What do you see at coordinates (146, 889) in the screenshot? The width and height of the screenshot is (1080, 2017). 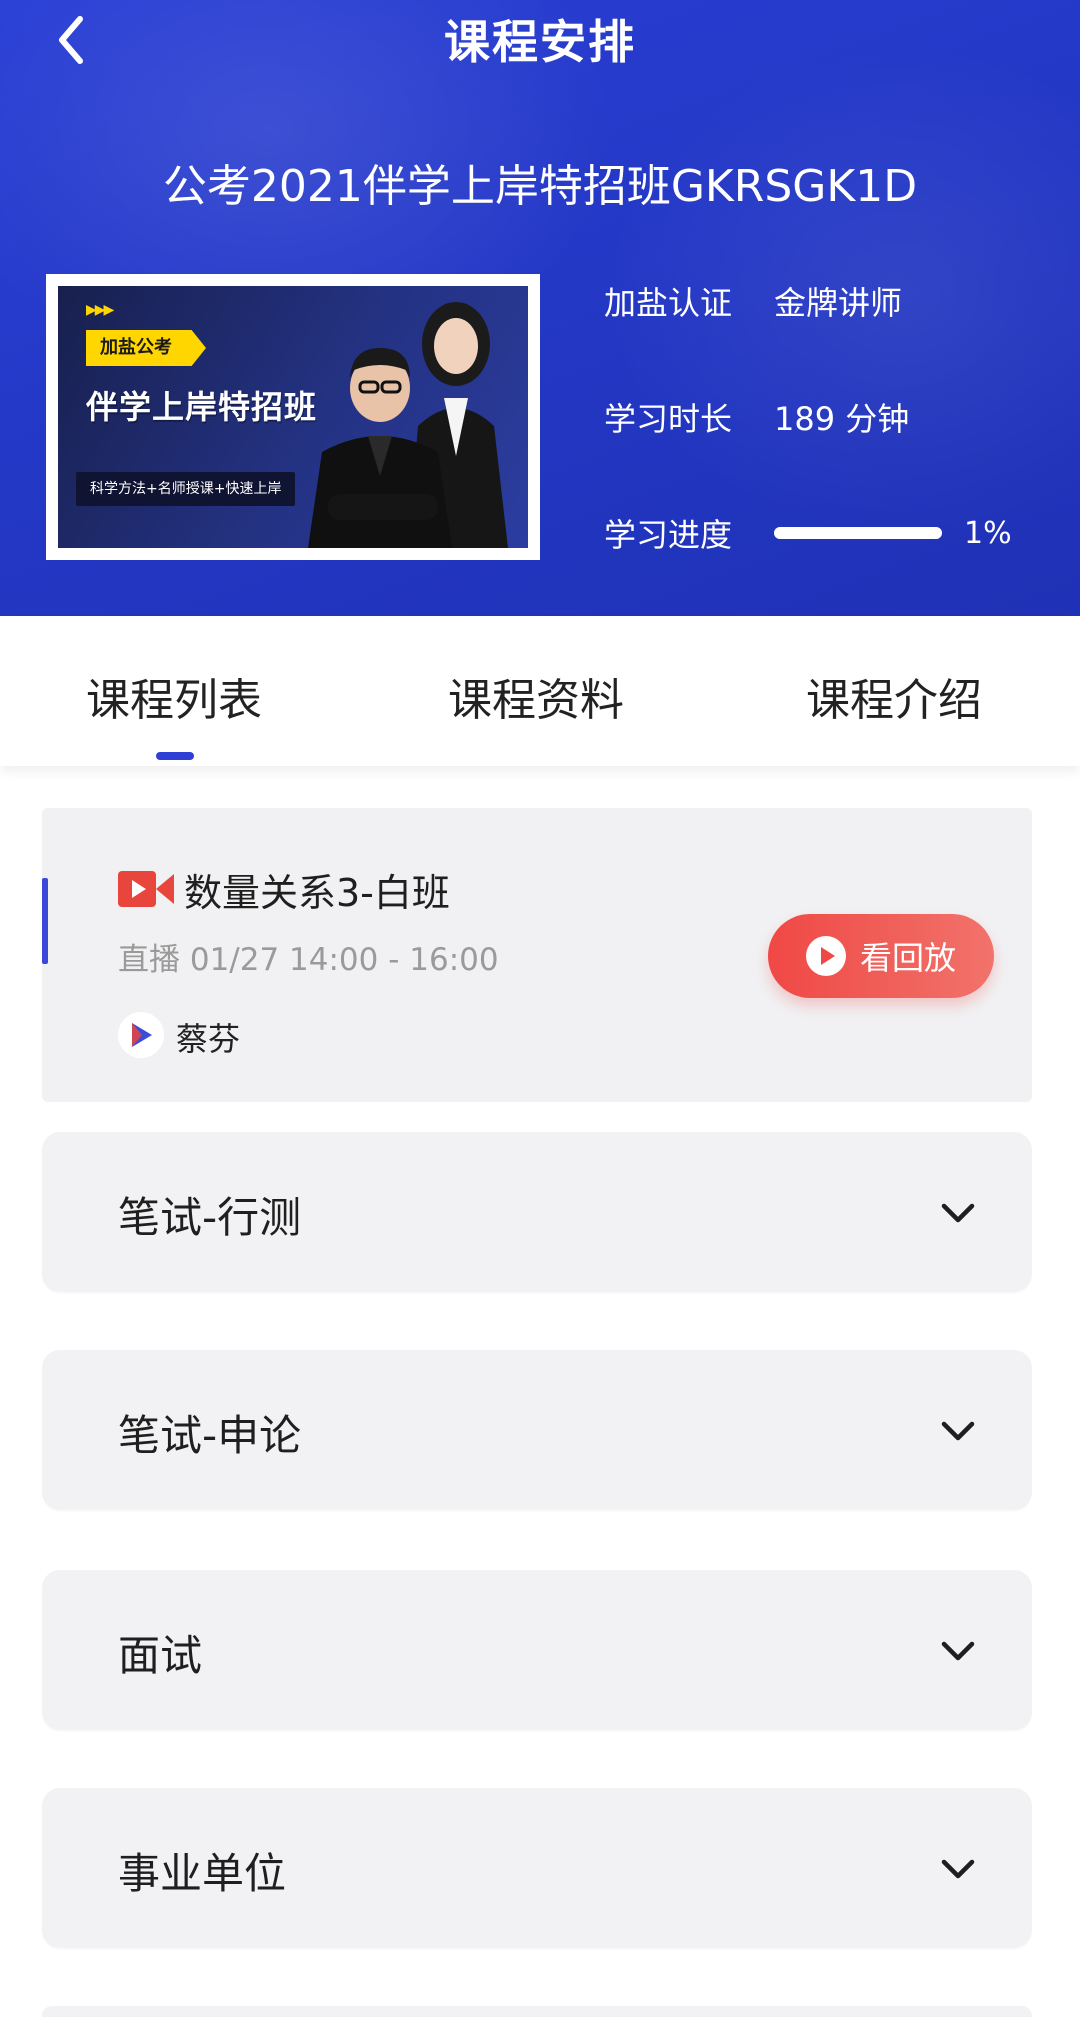 I see `live-video-icon` at bounding box center [146, 889].